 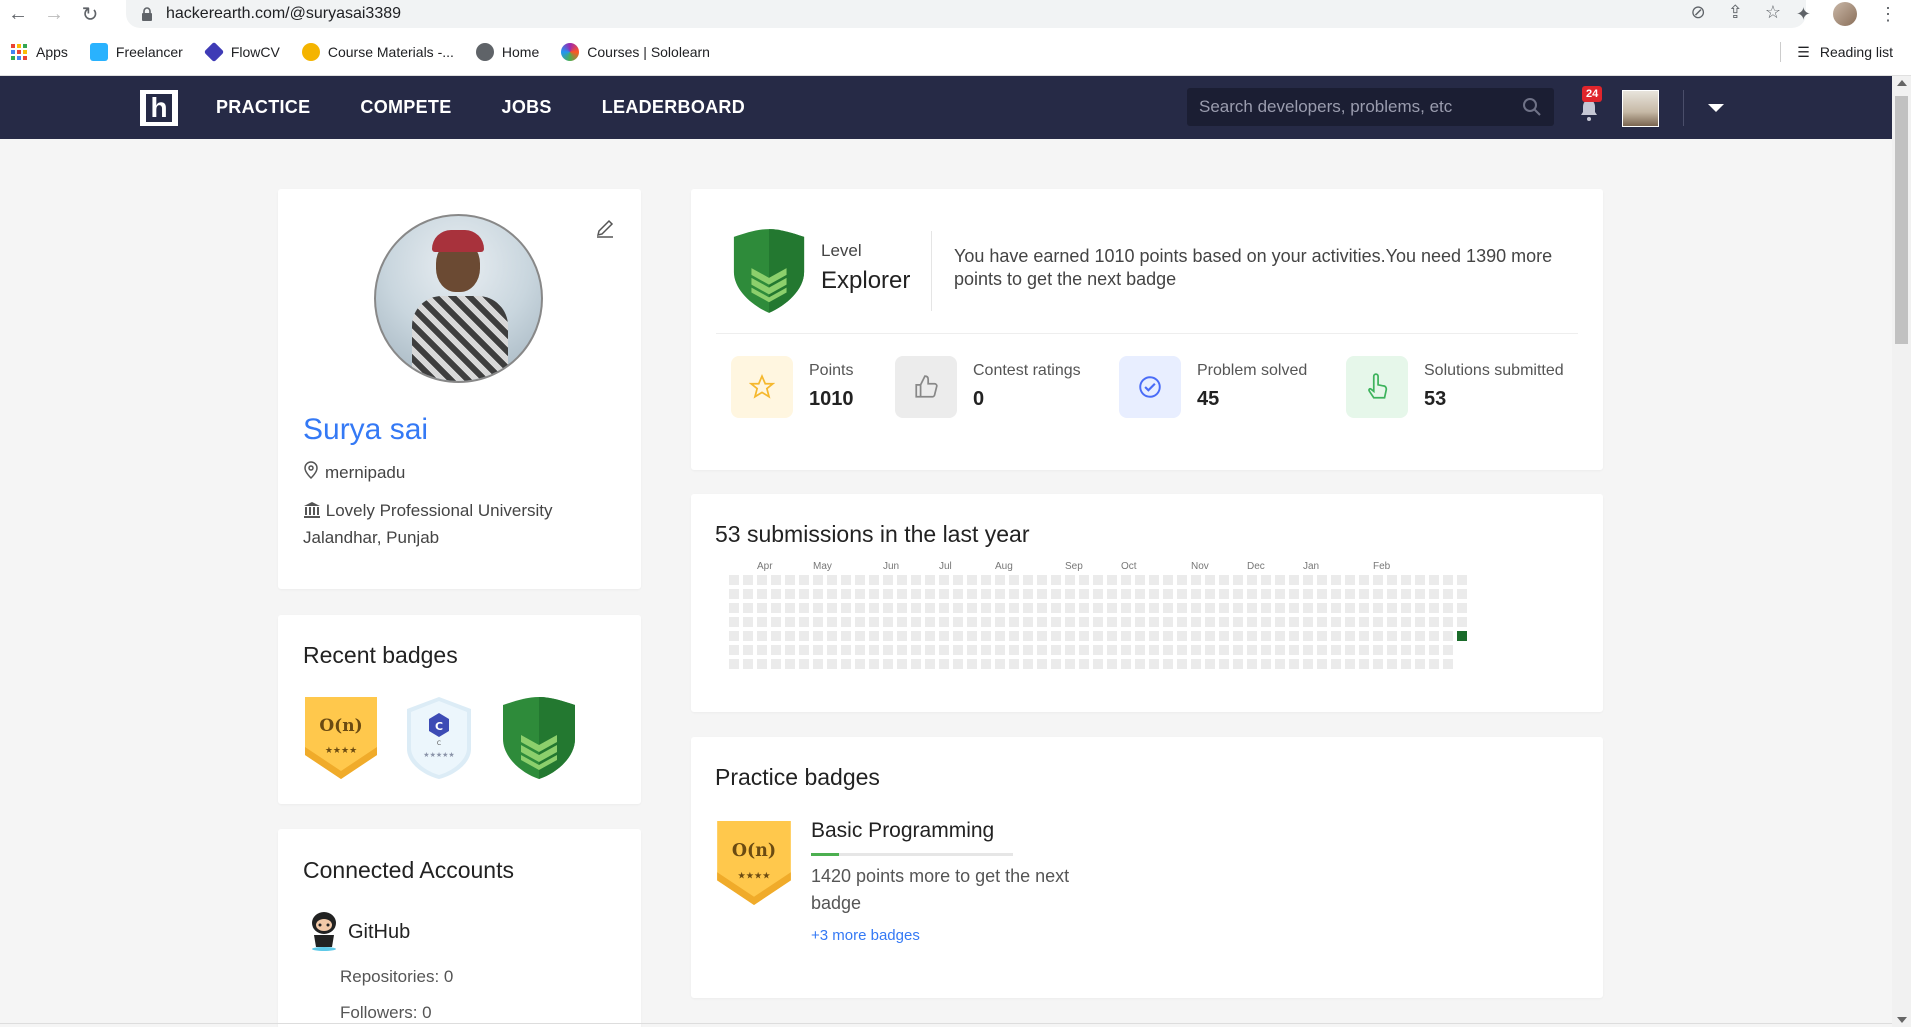 I want to click on menu-leaderboard: LEADERBOARD, so click(x=673, y=107).